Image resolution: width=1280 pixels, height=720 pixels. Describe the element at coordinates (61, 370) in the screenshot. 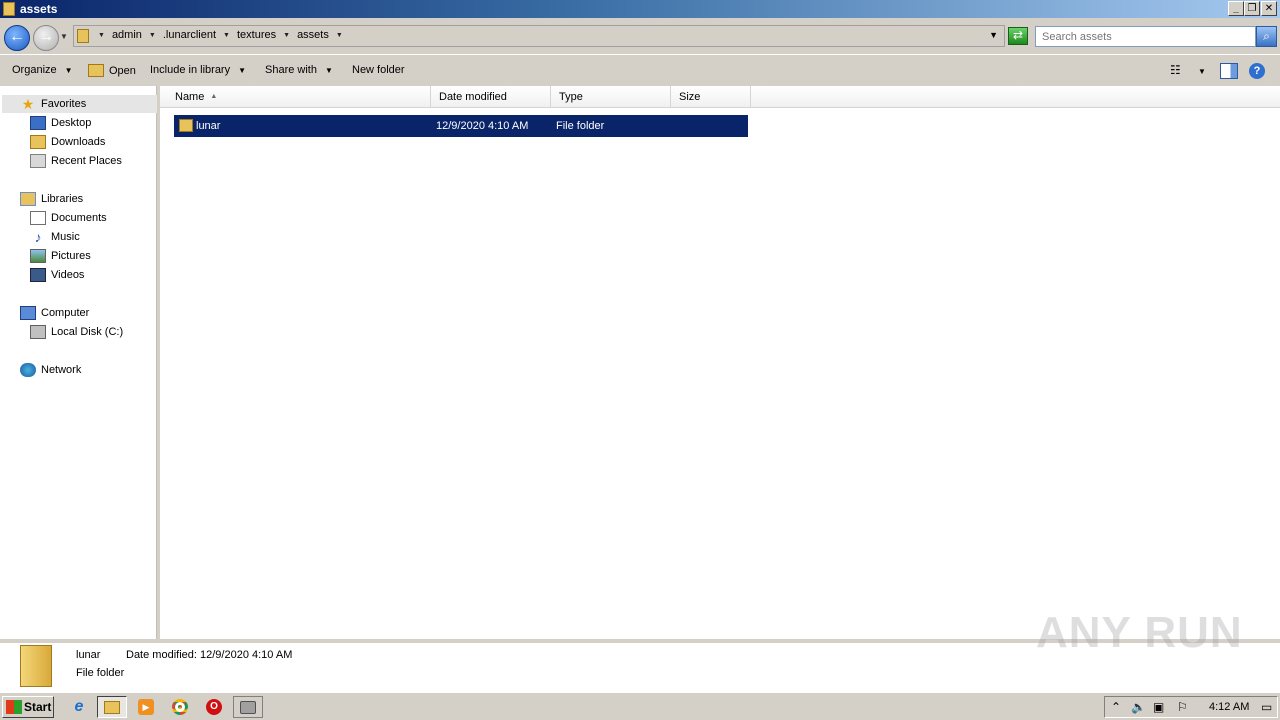

I see `nav-network-label: Network` at that location.